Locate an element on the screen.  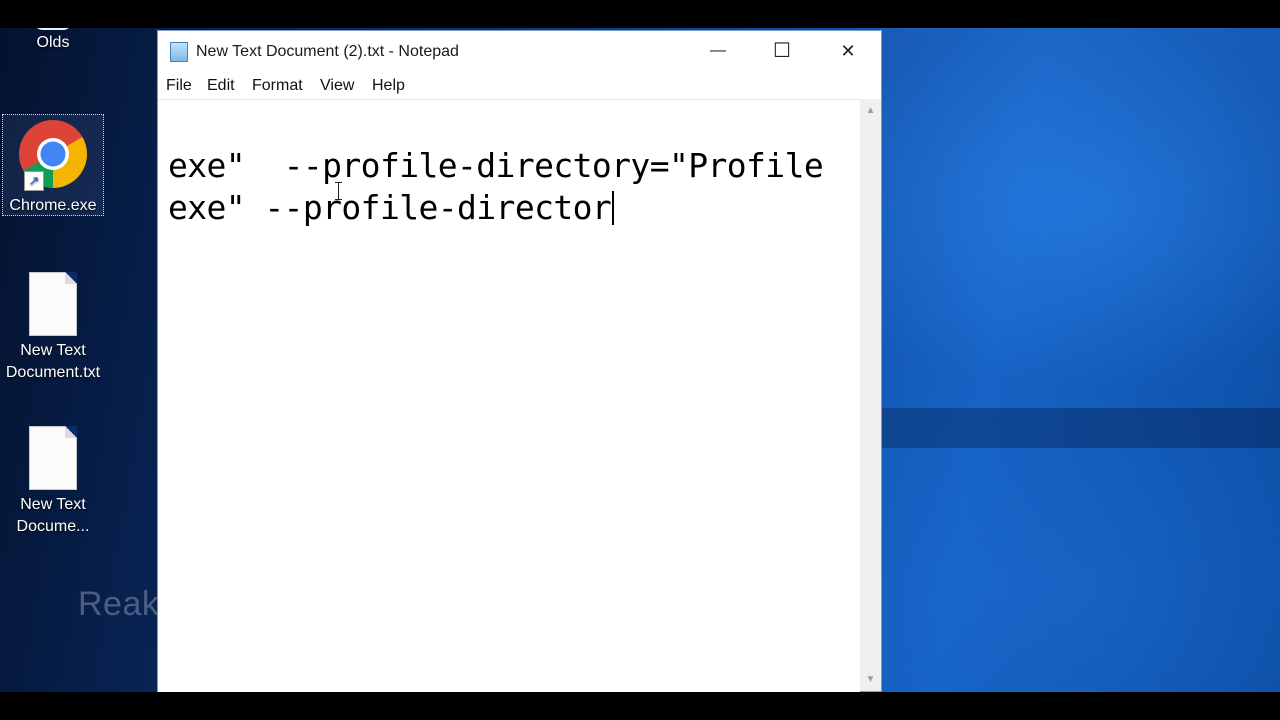
desktop-icon-label-line2: Document.txt is located at coordinates (53, 372).